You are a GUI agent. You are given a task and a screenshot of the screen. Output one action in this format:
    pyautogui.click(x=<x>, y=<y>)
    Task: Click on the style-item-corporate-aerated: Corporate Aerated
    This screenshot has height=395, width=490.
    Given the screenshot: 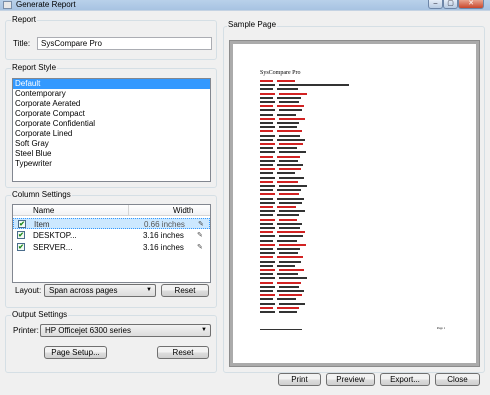 What is the action you would take?
    pyautogui.click(x=111, y=104)
    